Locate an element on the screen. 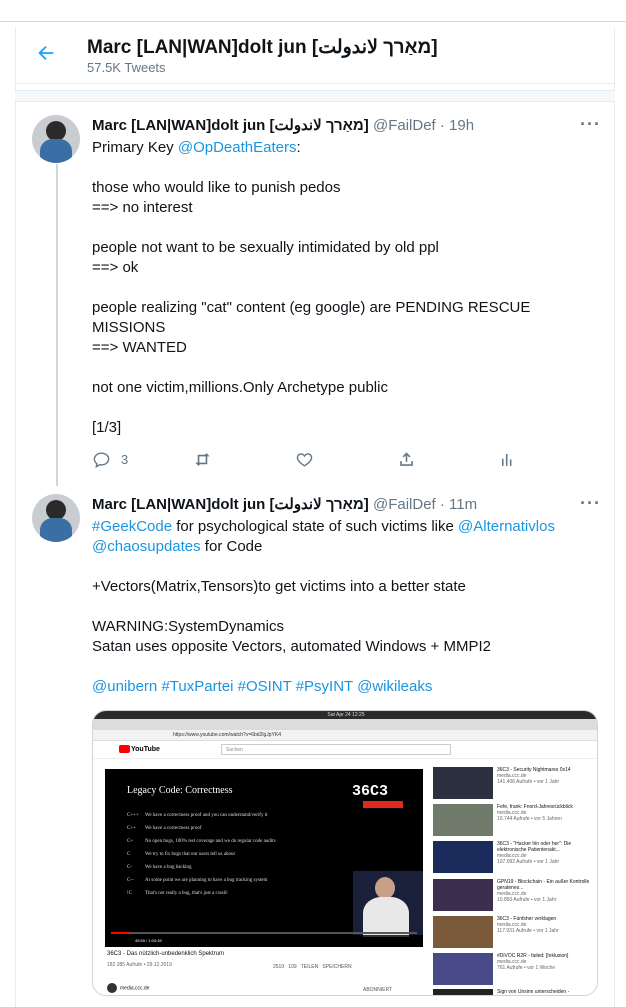 The image size is (626, 1007). tweet-time: · 19h is located at coordinates (457, 125).